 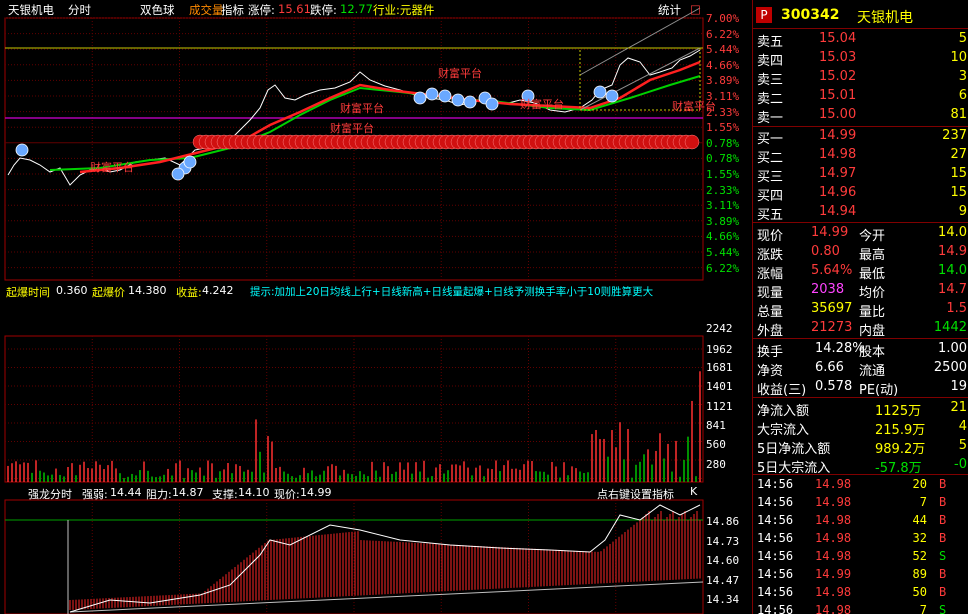 What do you see at coordinates (860, 40) in the screenshot?
I see `sell-level-row: 卖五 15.04 5` at bounding box center [860, 40].